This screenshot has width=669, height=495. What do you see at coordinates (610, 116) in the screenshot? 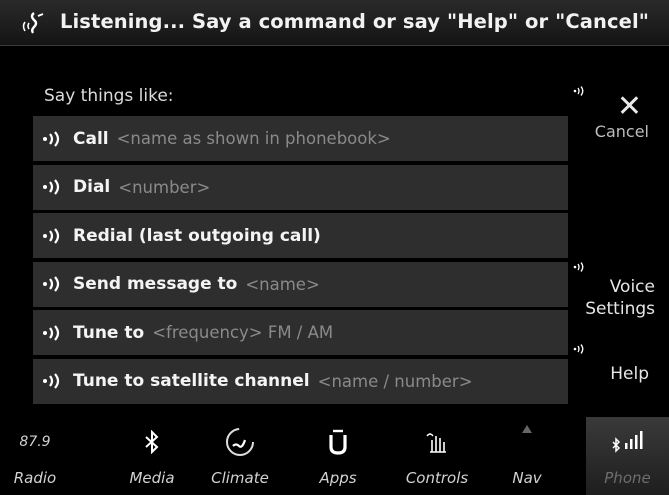
I see `cancel-button: ✕ Cancel` at bounding box center [610, 116].